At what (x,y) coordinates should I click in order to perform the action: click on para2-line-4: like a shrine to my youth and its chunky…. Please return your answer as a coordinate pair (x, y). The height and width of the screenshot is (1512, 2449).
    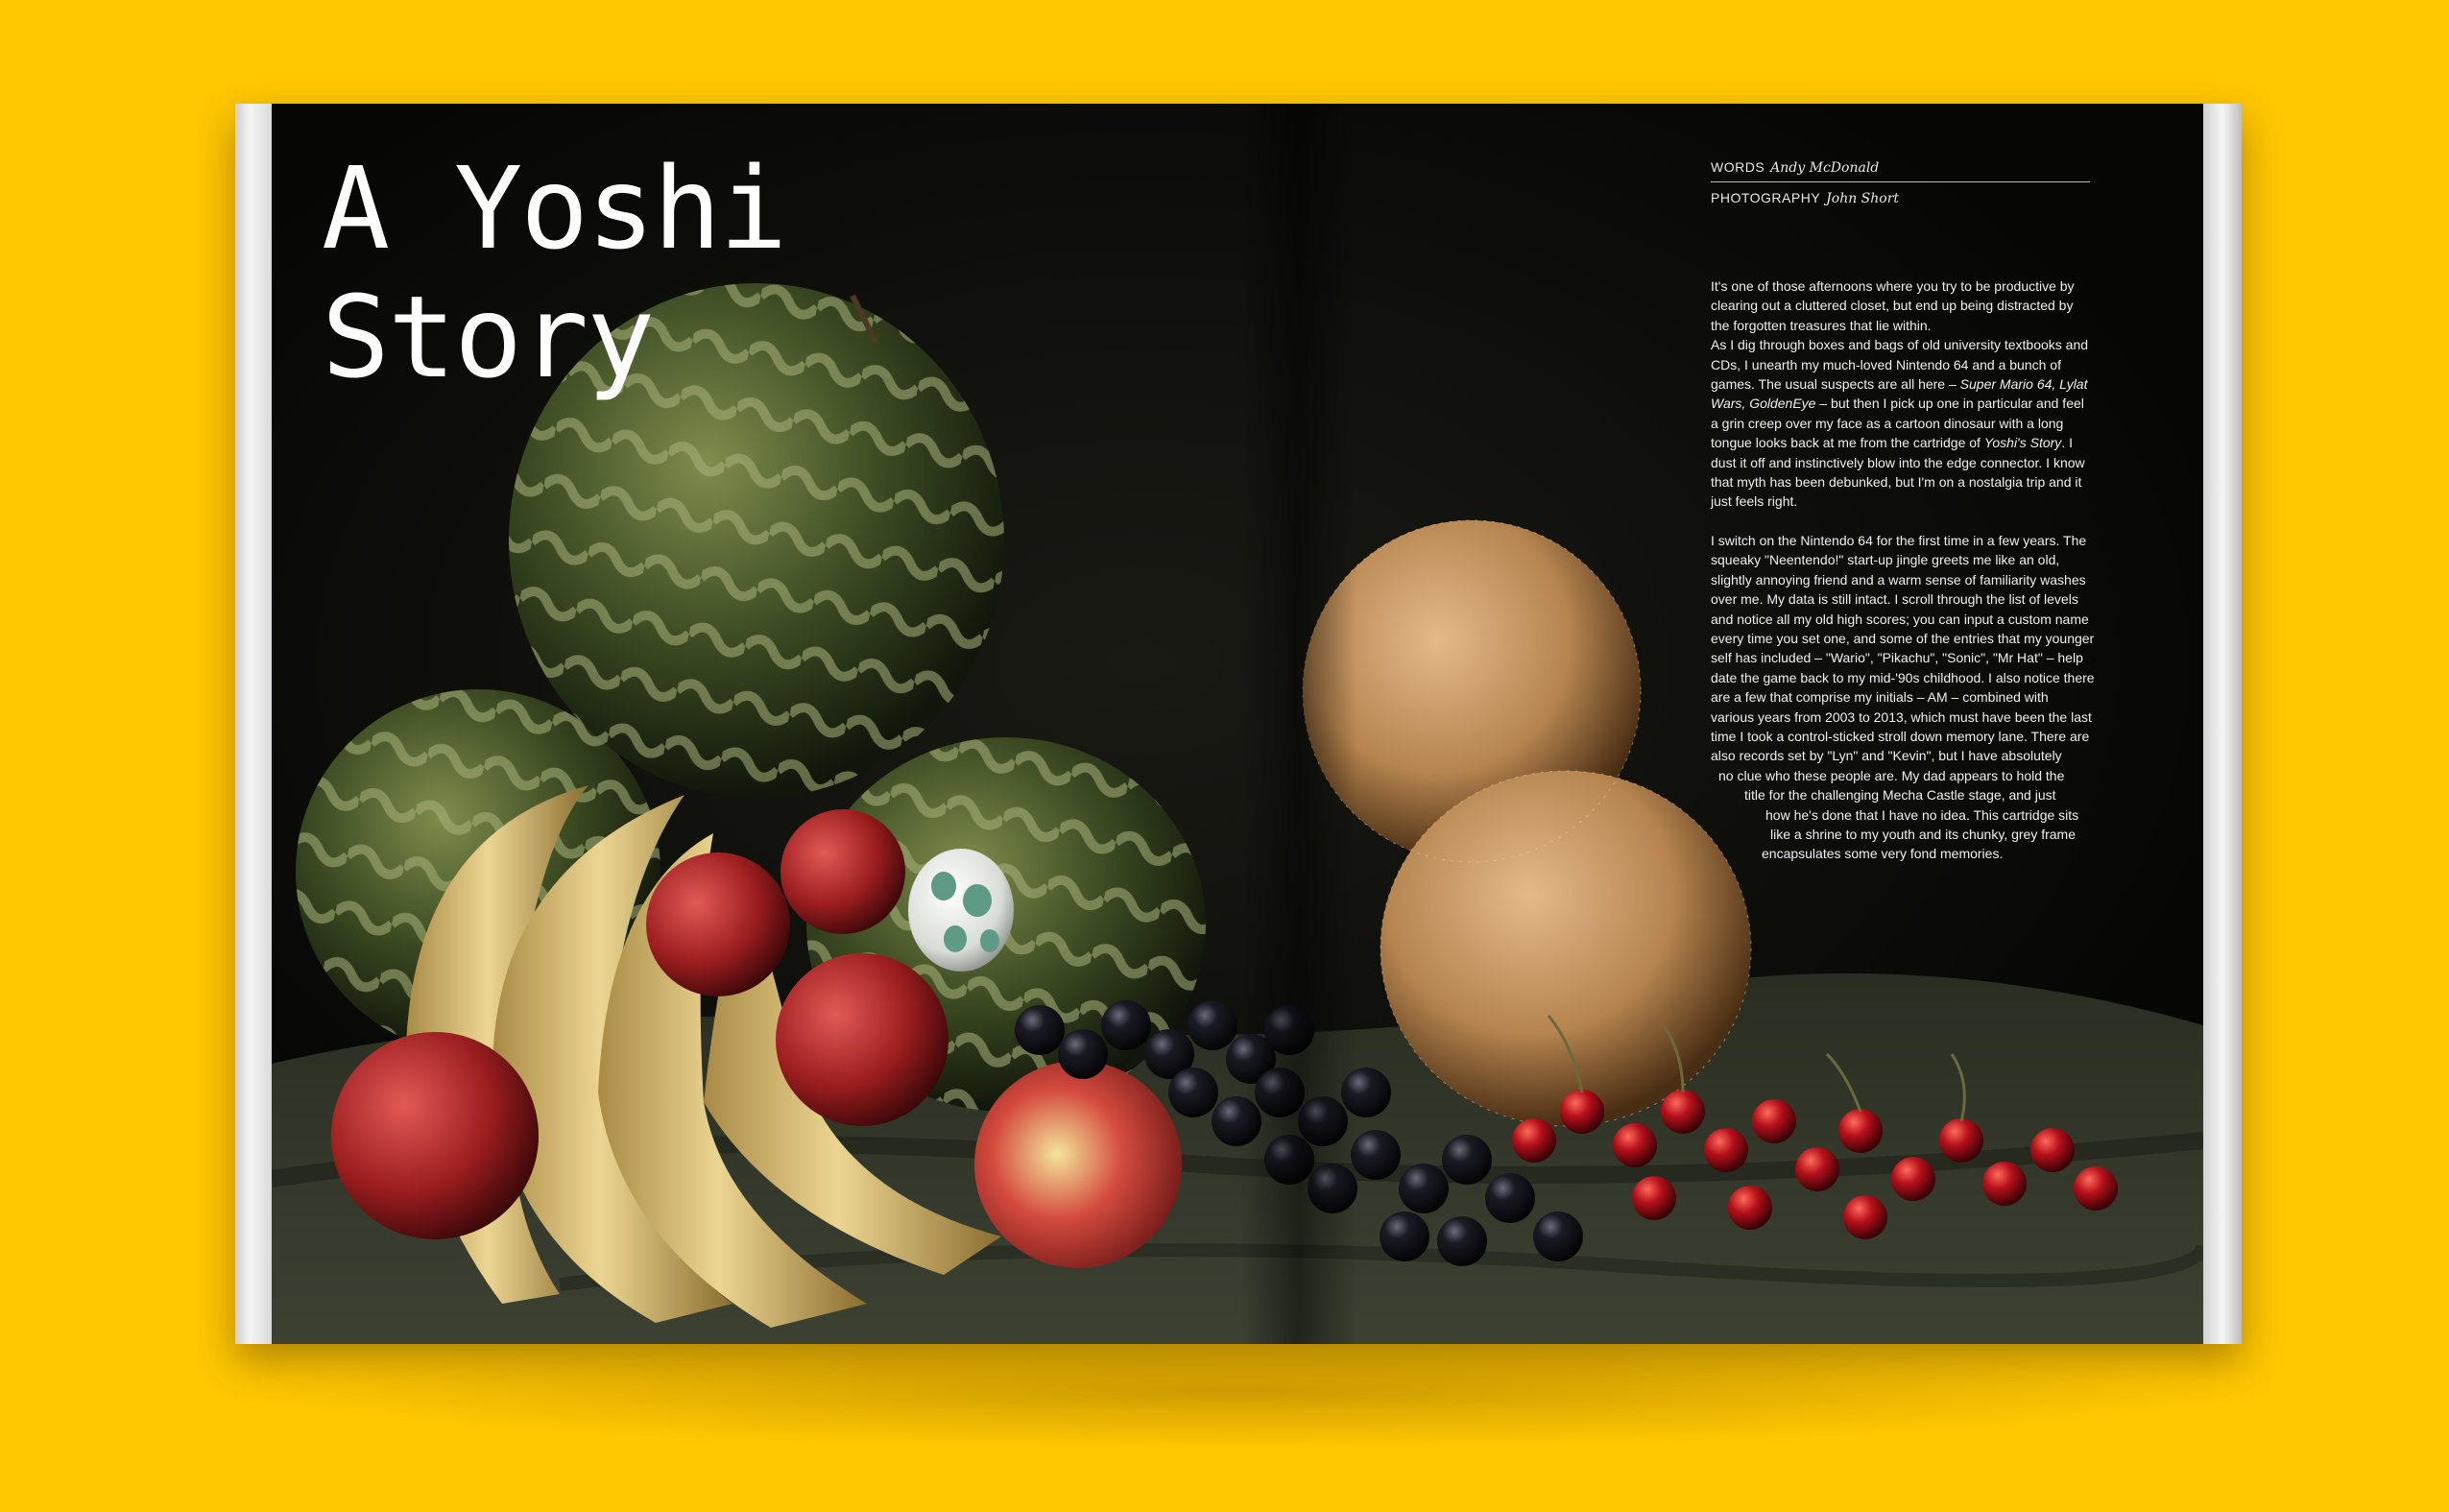
    Looking at the image, I should click on (1923, 834).